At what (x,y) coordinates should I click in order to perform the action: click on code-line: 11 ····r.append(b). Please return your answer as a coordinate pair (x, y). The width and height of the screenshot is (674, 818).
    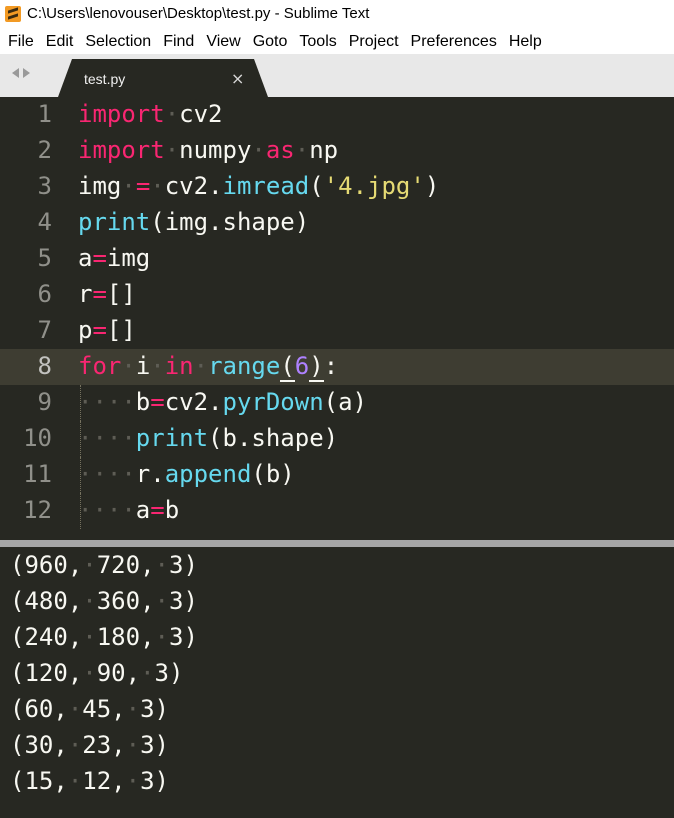
    Looking at the image, I should click on (337, 475).